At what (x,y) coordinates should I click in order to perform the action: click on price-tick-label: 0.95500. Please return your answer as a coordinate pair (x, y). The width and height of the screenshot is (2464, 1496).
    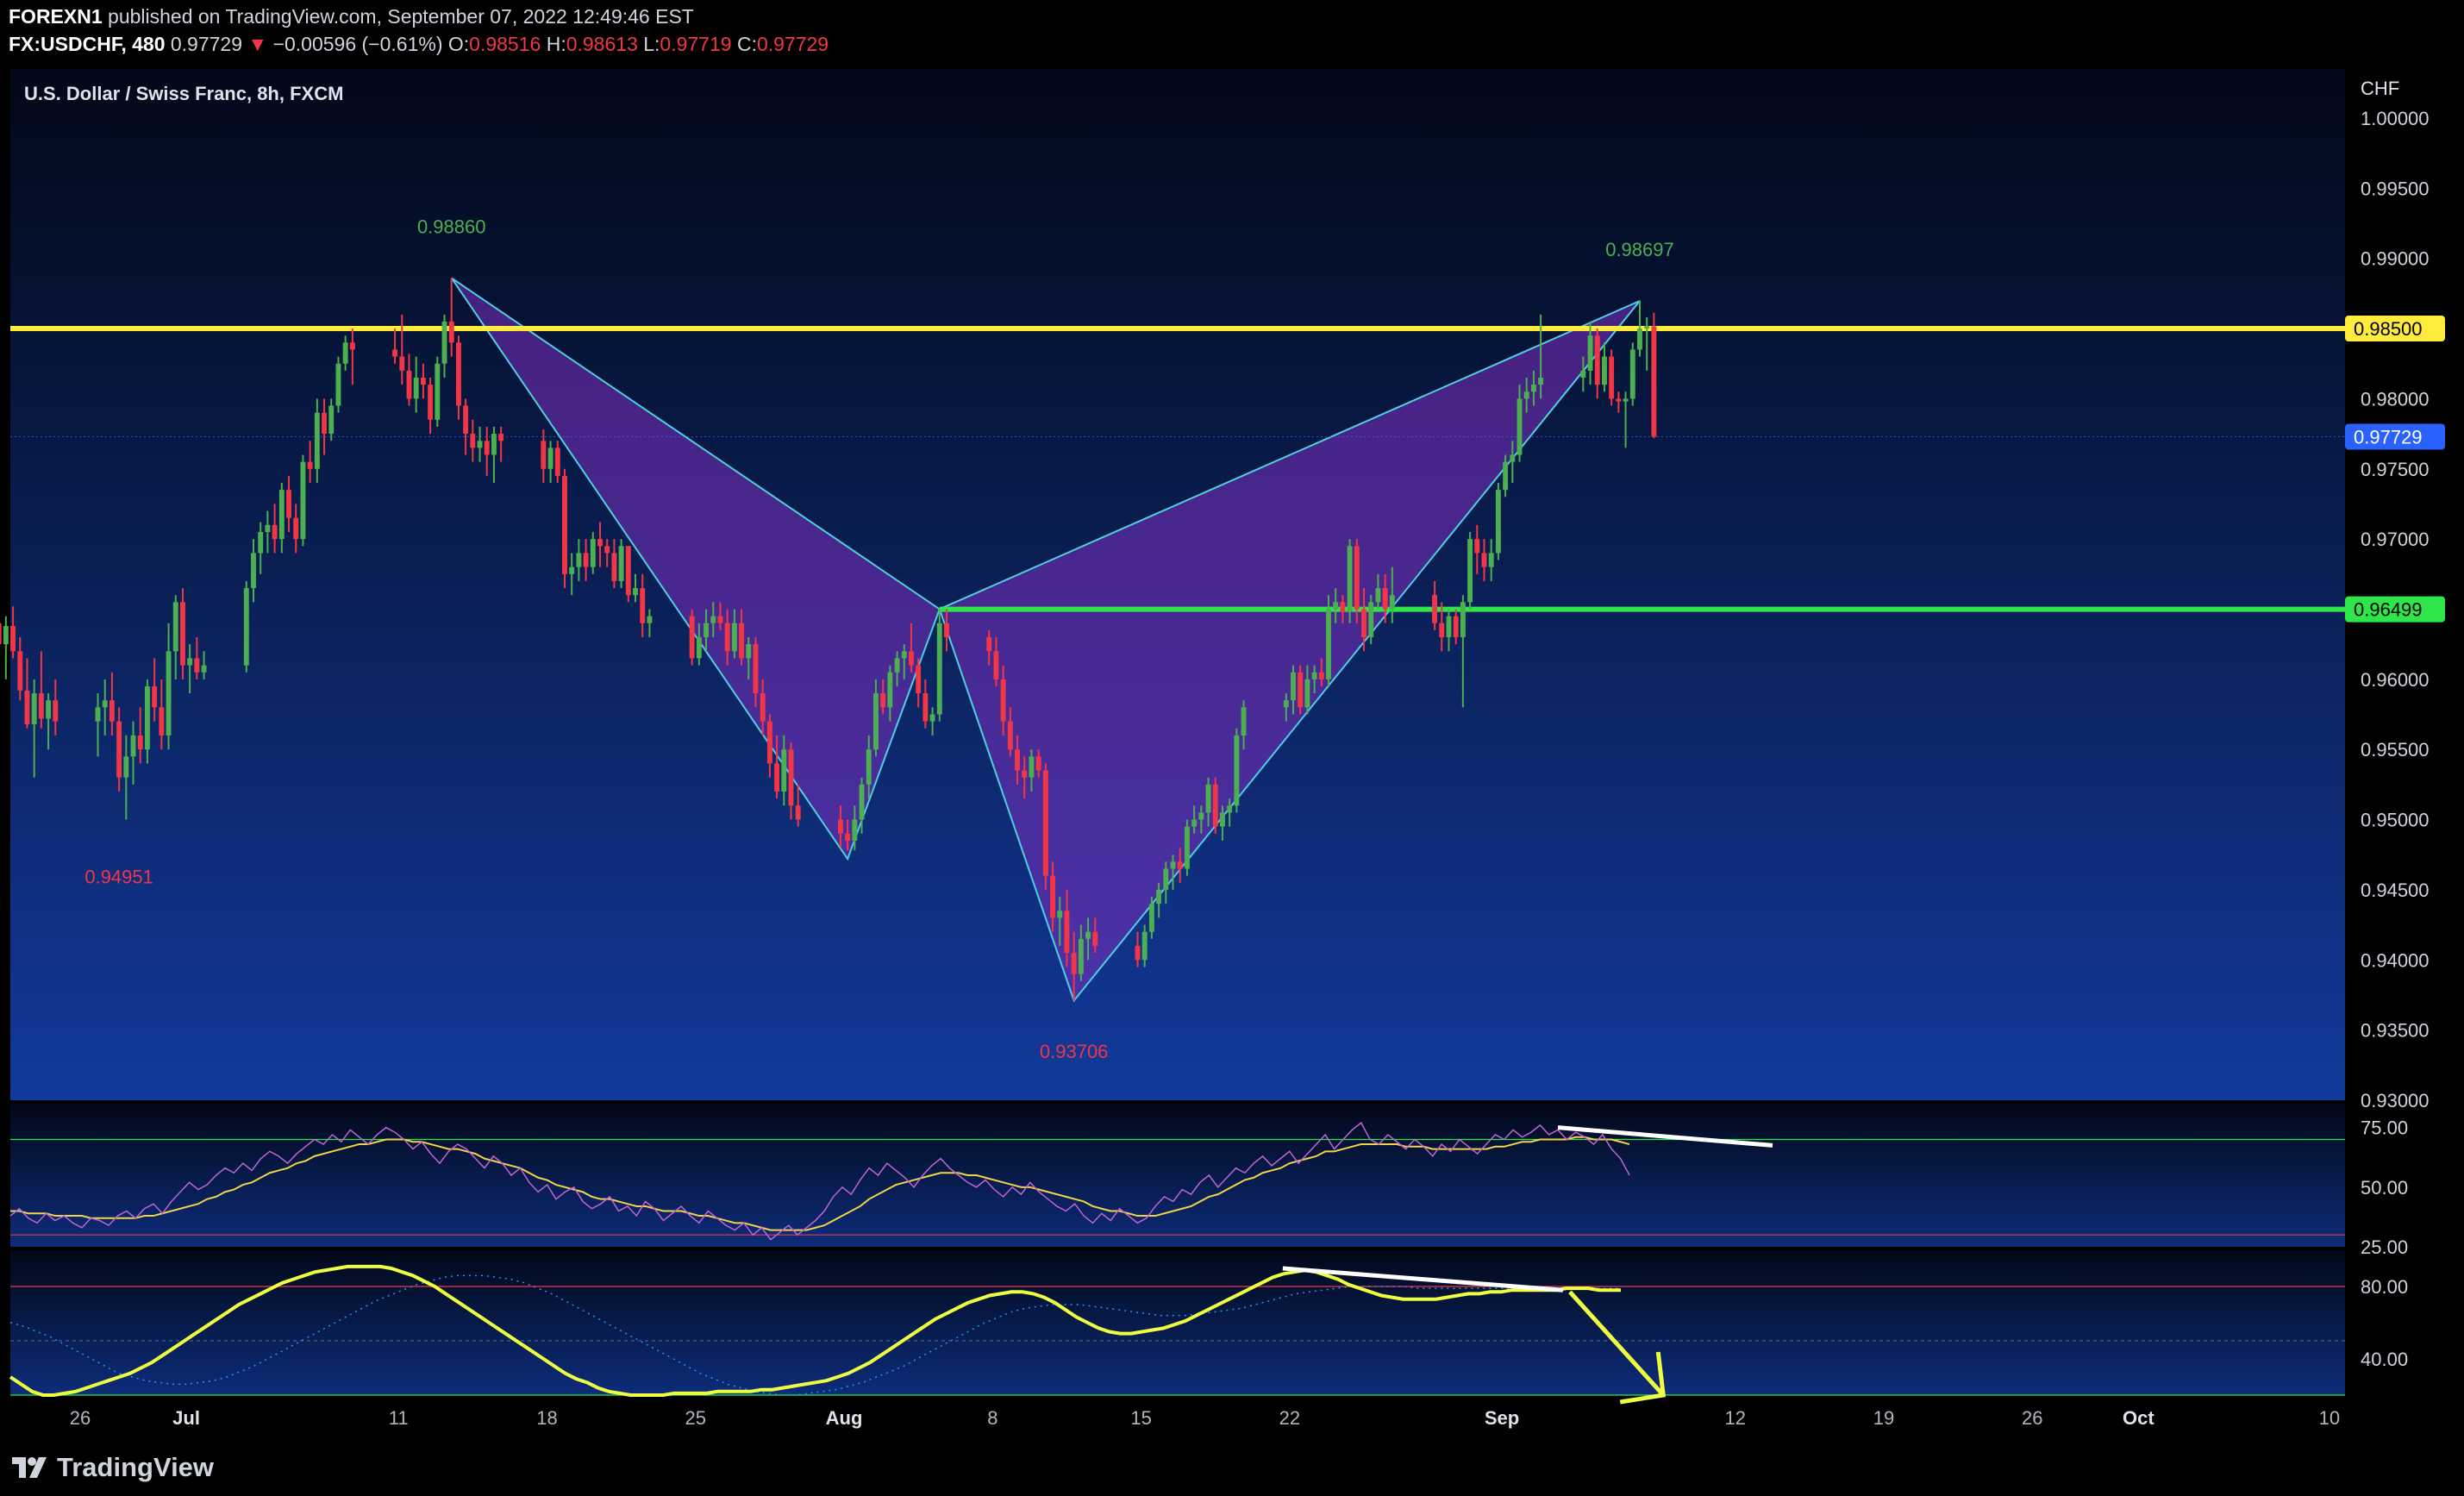
    Looking at the image, I should click on (2395, 750).